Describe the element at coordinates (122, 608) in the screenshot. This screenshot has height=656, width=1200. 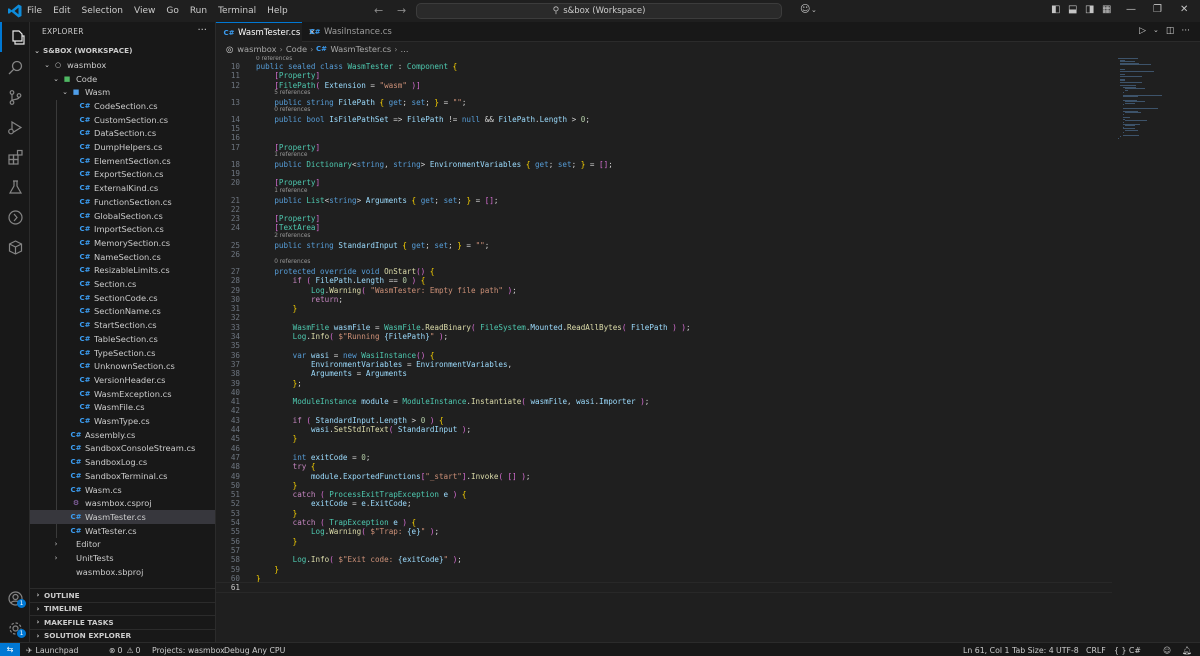
I see `timeline-section: › TIMELINE` at that location.